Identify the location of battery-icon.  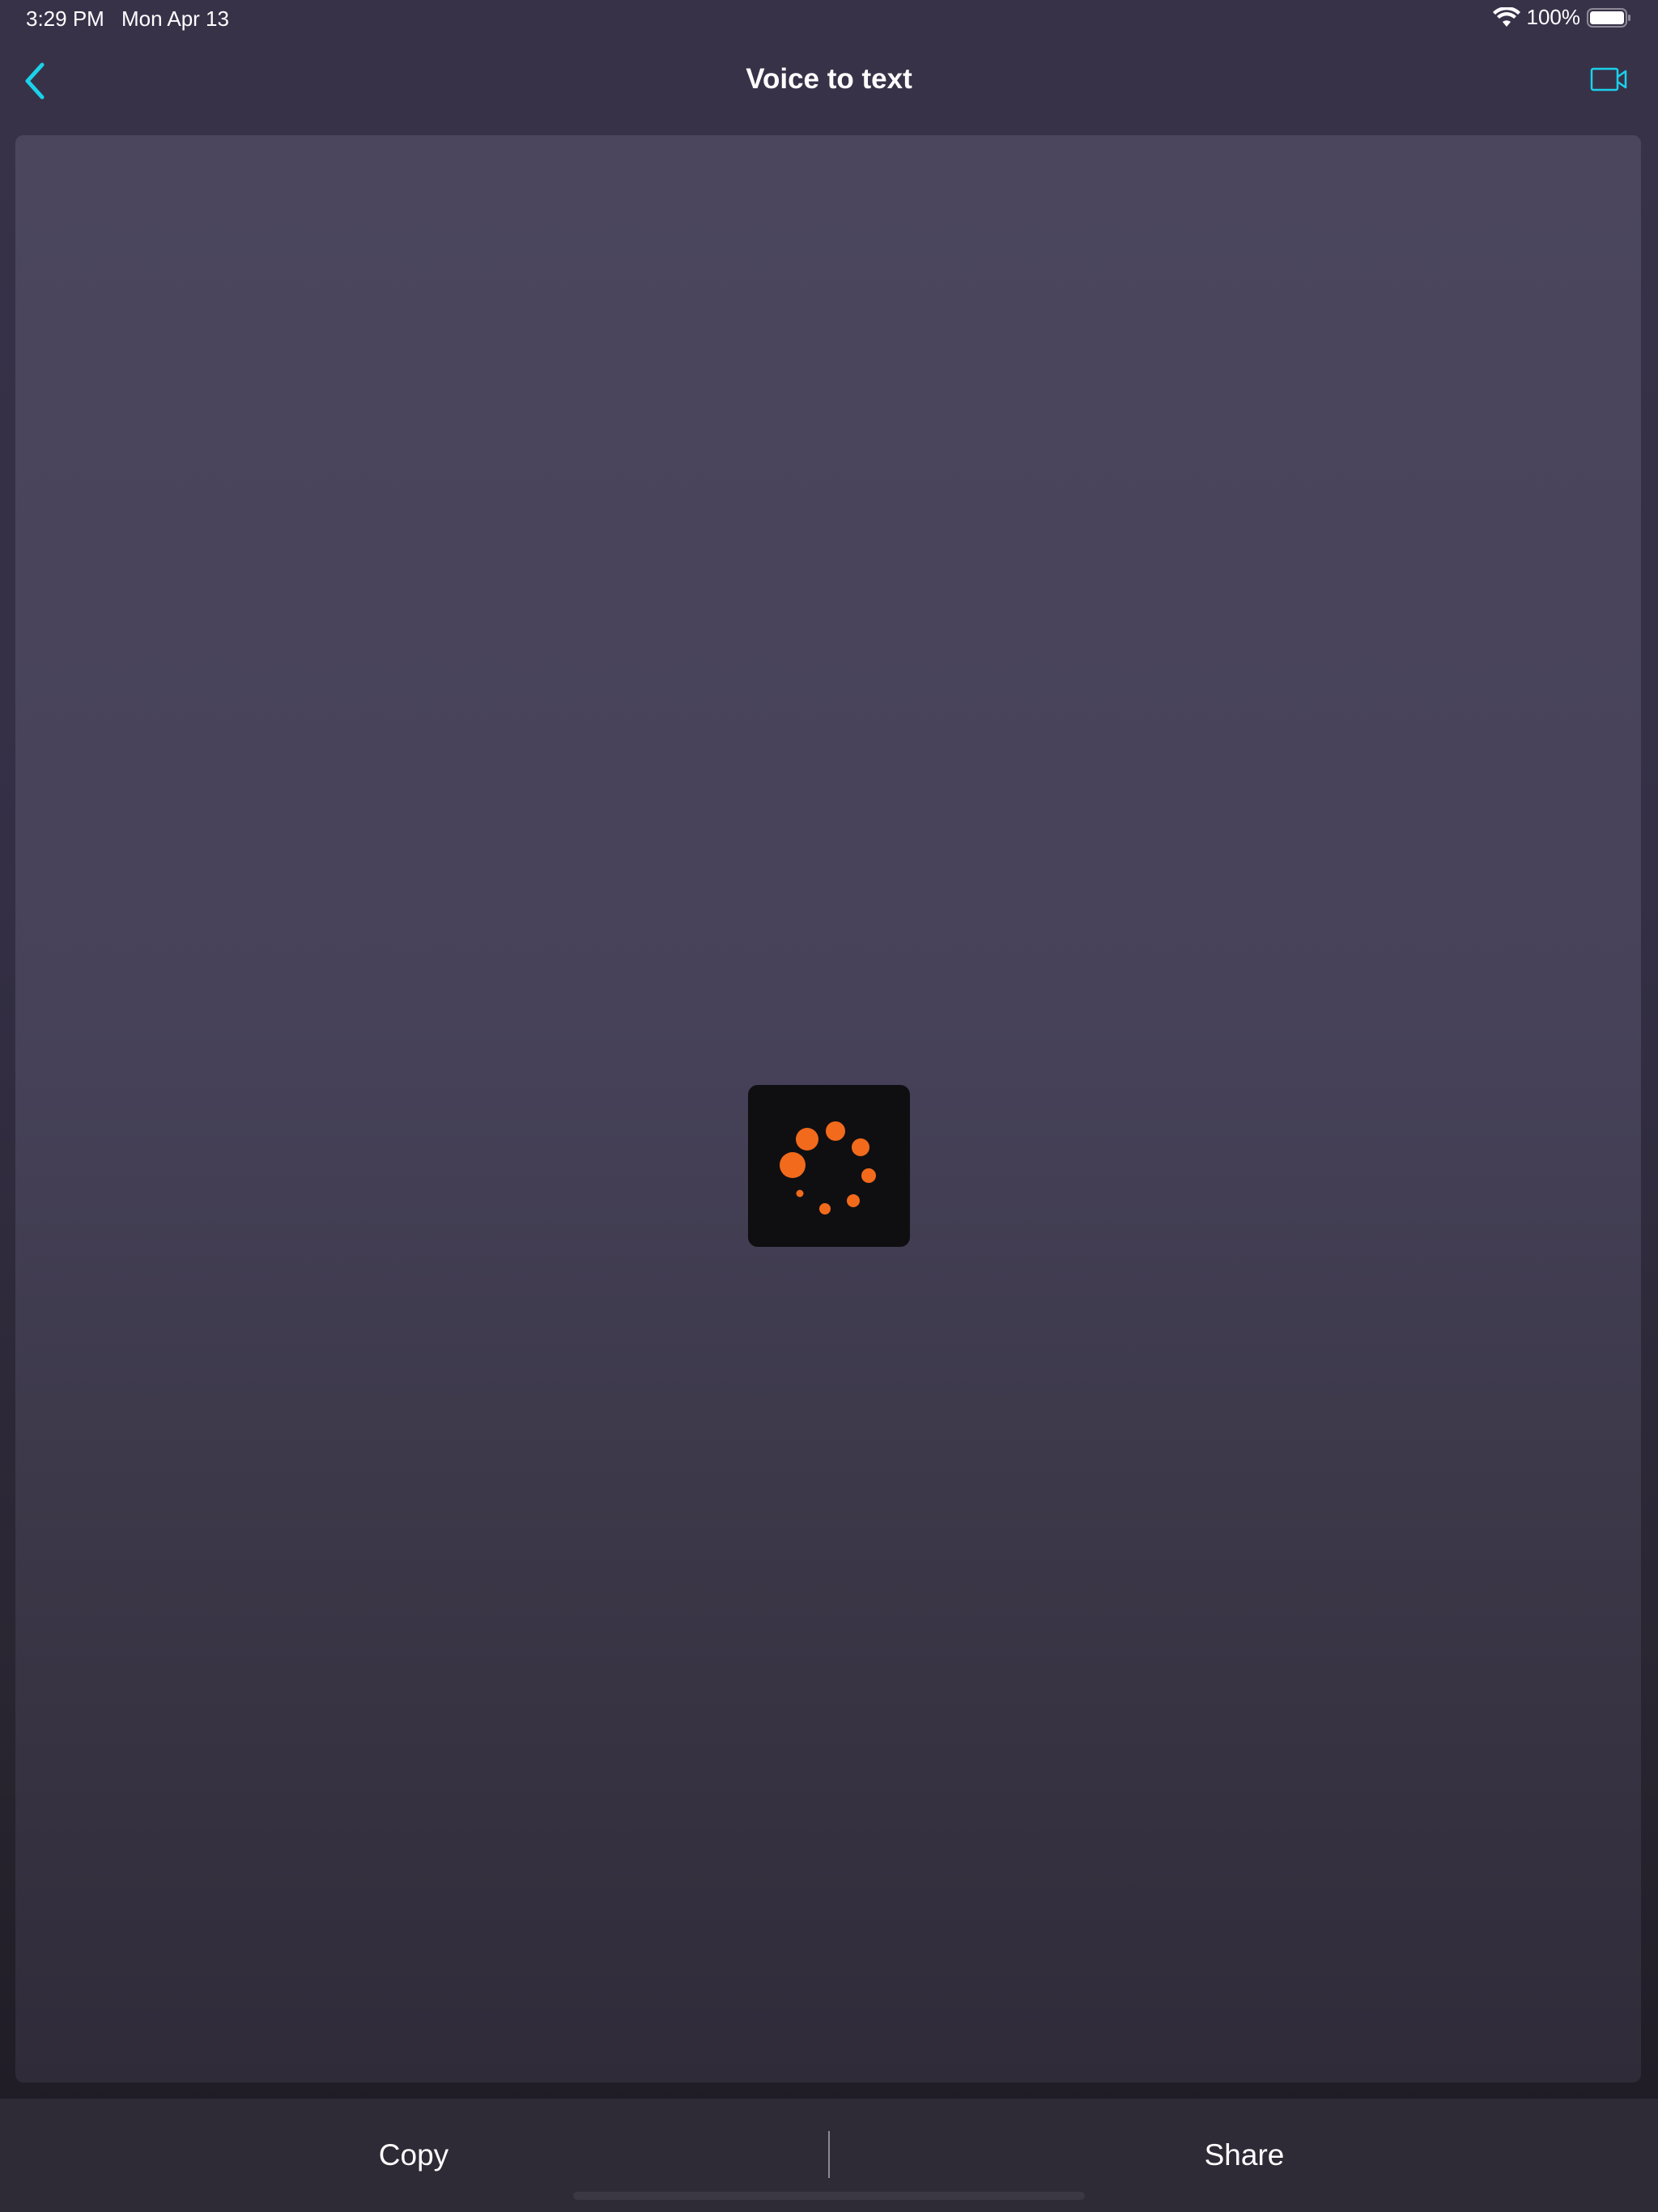
(1608, 18).